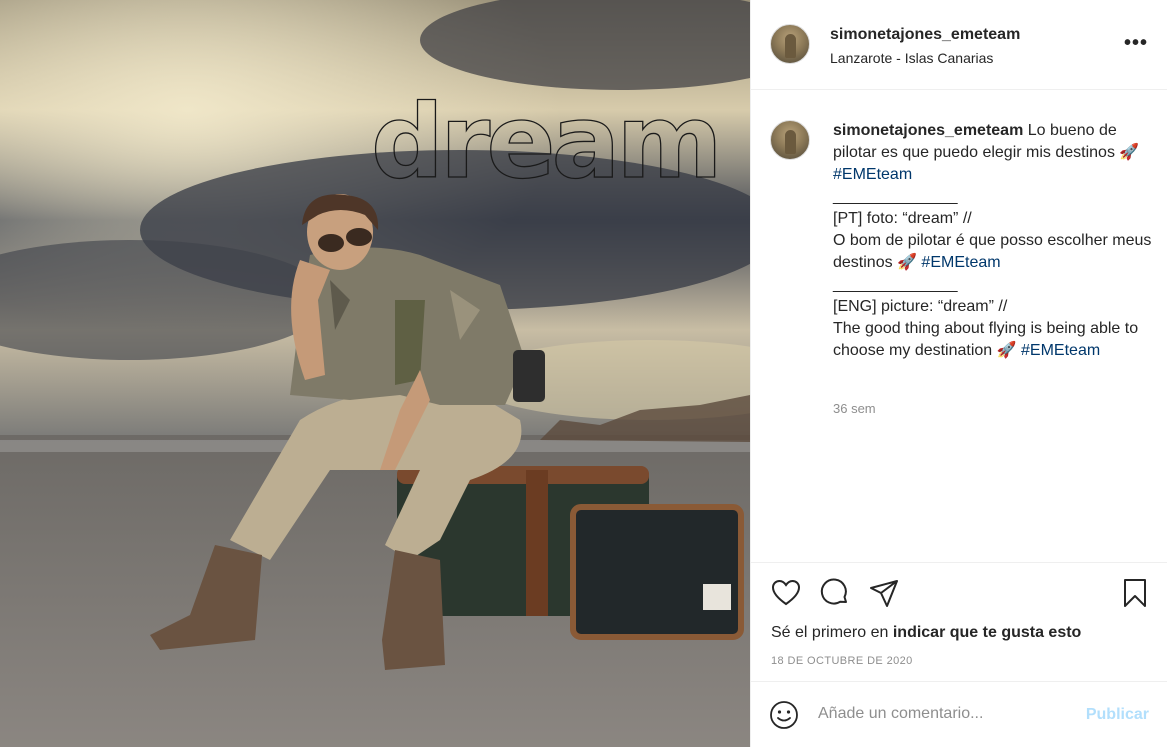  Describe the element at coordinates (1136, 43) in the screenshot. I see `more-icon: •••` at that location.